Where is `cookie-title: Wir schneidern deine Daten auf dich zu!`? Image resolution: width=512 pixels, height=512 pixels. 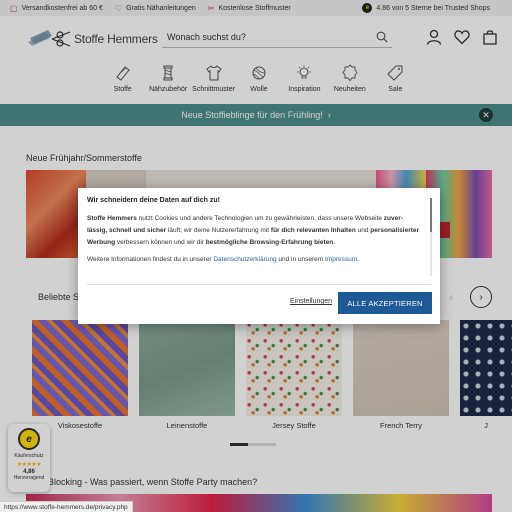
cookie-title: Wir schneidern deine Daten auf dich zu! is located at coordinates (153, 200).